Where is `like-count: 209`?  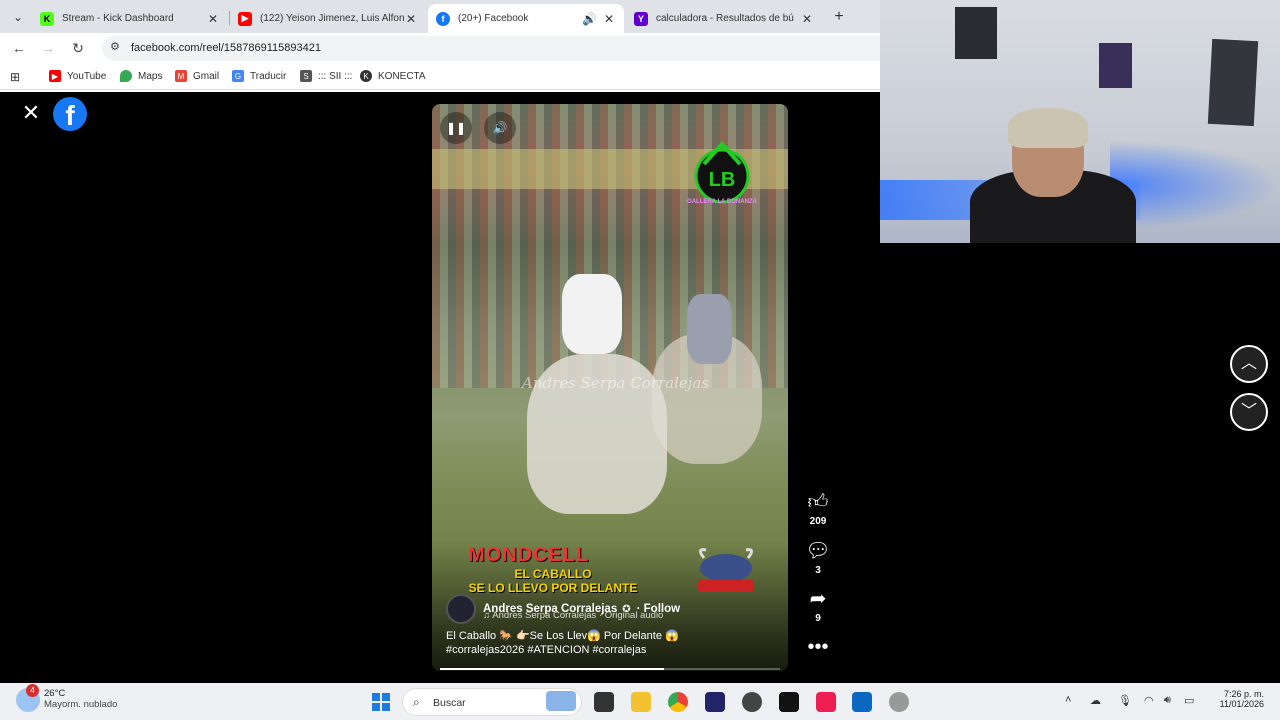
like-count: 209 is located at coordinates (818, 521).